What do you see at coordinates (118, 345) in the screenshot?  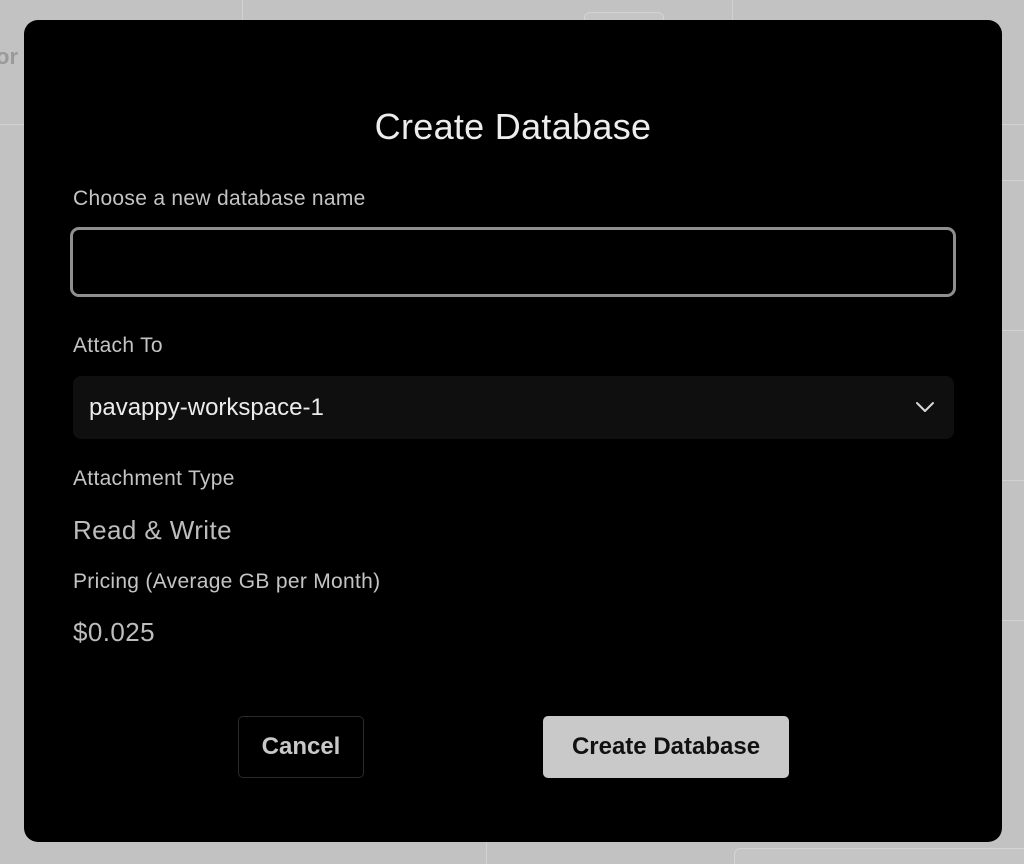 I see `attach-to-label: Attach To` at bounding box center [118, 345].